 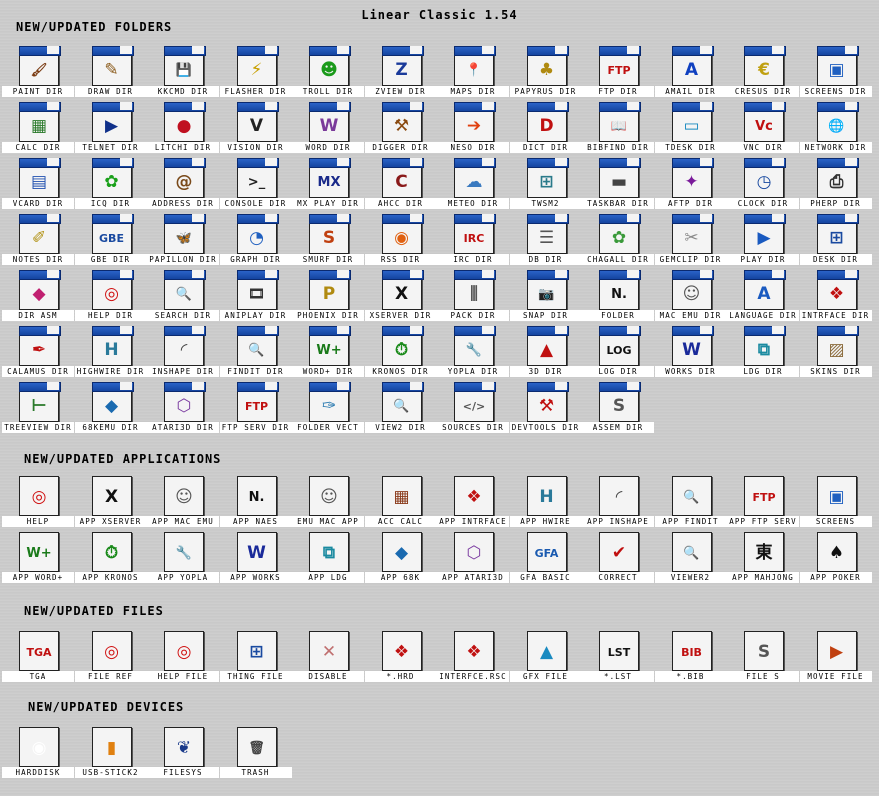 I want to click on 68k-chip-icon: ◆, so click(x=112, y=402).